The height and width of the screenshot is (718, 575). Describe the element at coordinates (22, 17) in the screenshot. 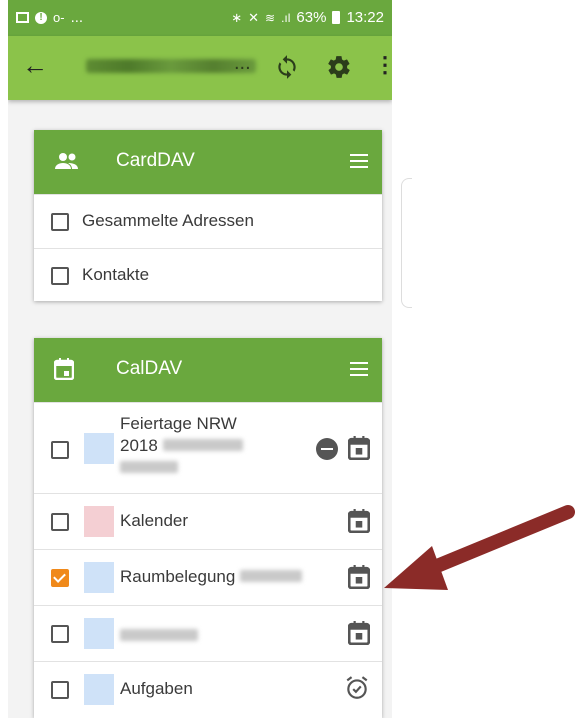

I see `image-icon` at that location.